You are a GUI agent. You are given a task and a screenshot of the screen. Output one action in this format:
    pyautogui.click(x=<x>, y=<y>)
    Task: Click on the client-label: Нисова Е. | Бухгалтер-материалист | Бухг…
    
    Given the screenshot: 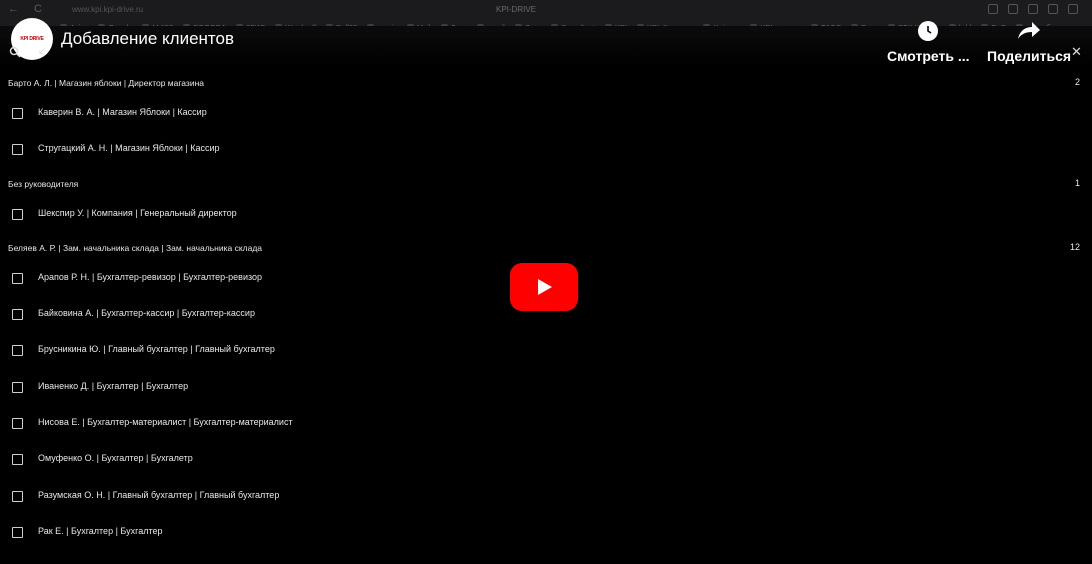 What is the action you would take?
    pyautogui.click(x=165, y=422)
    